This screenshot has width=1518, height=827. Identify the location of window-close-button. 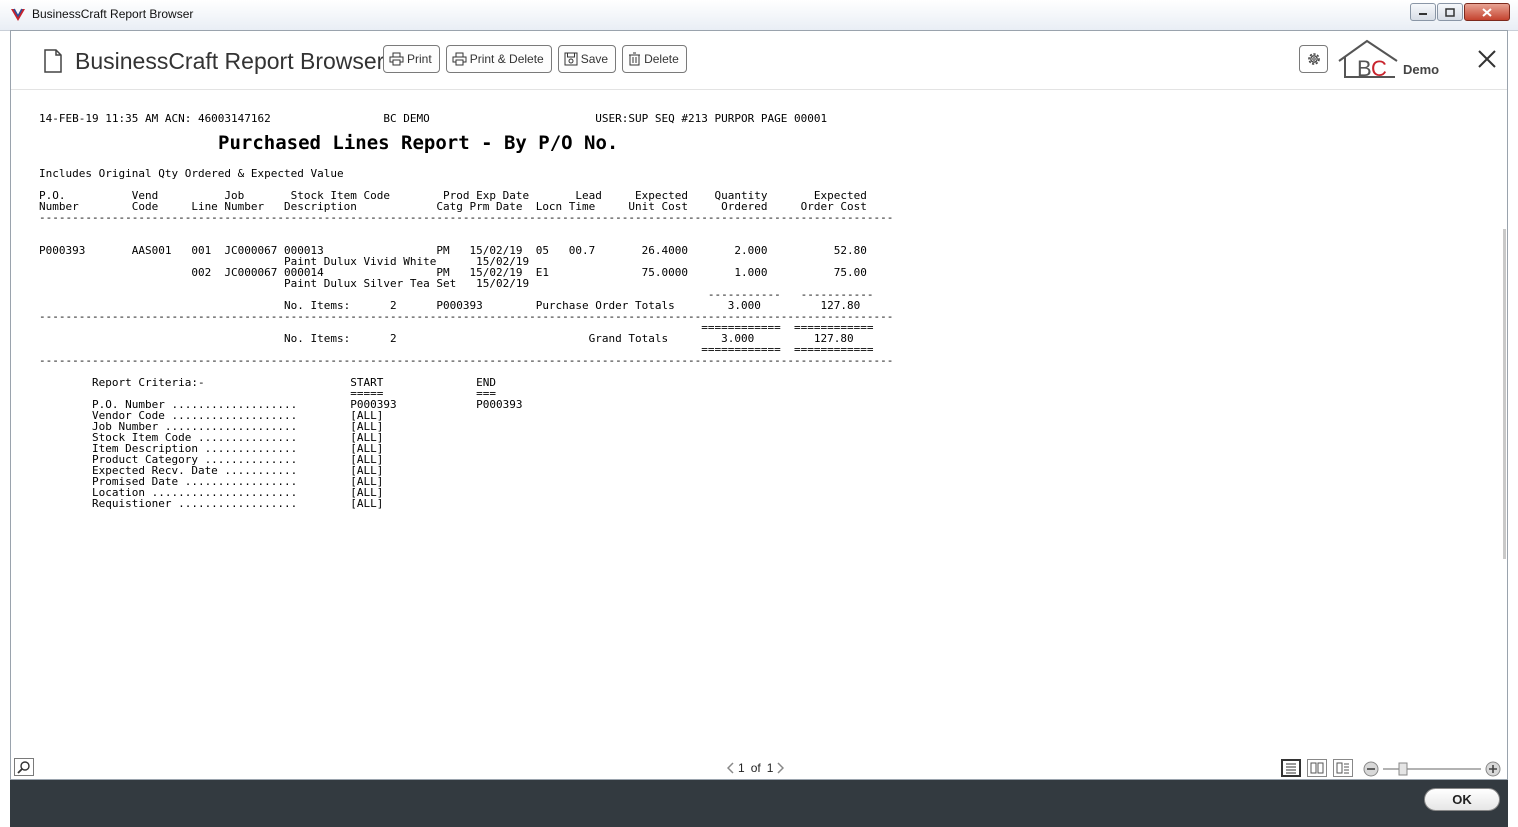
(1487, 12).